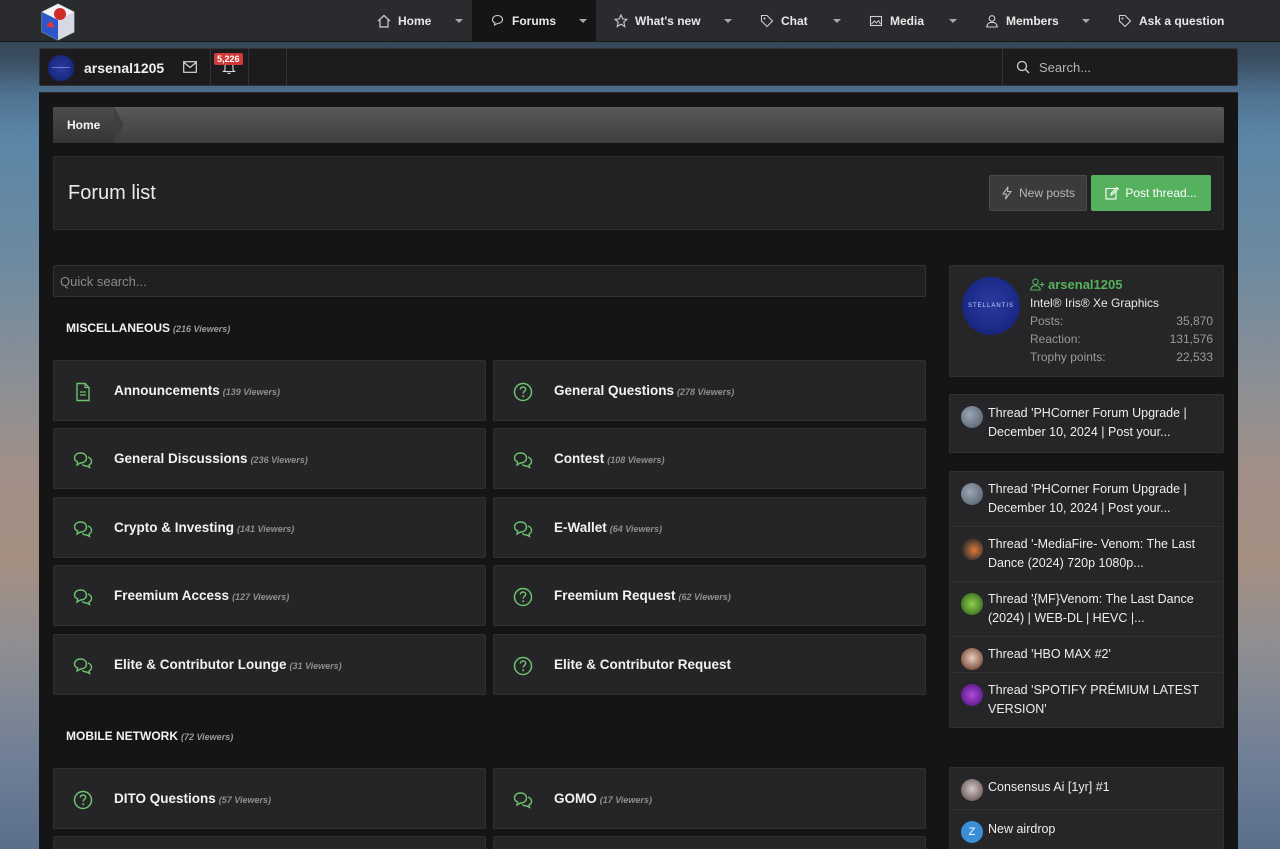 The height and width of the screenshot is (849, 1280). I want to click on forum-viewers: (108 Viewers), so click(636, 460).